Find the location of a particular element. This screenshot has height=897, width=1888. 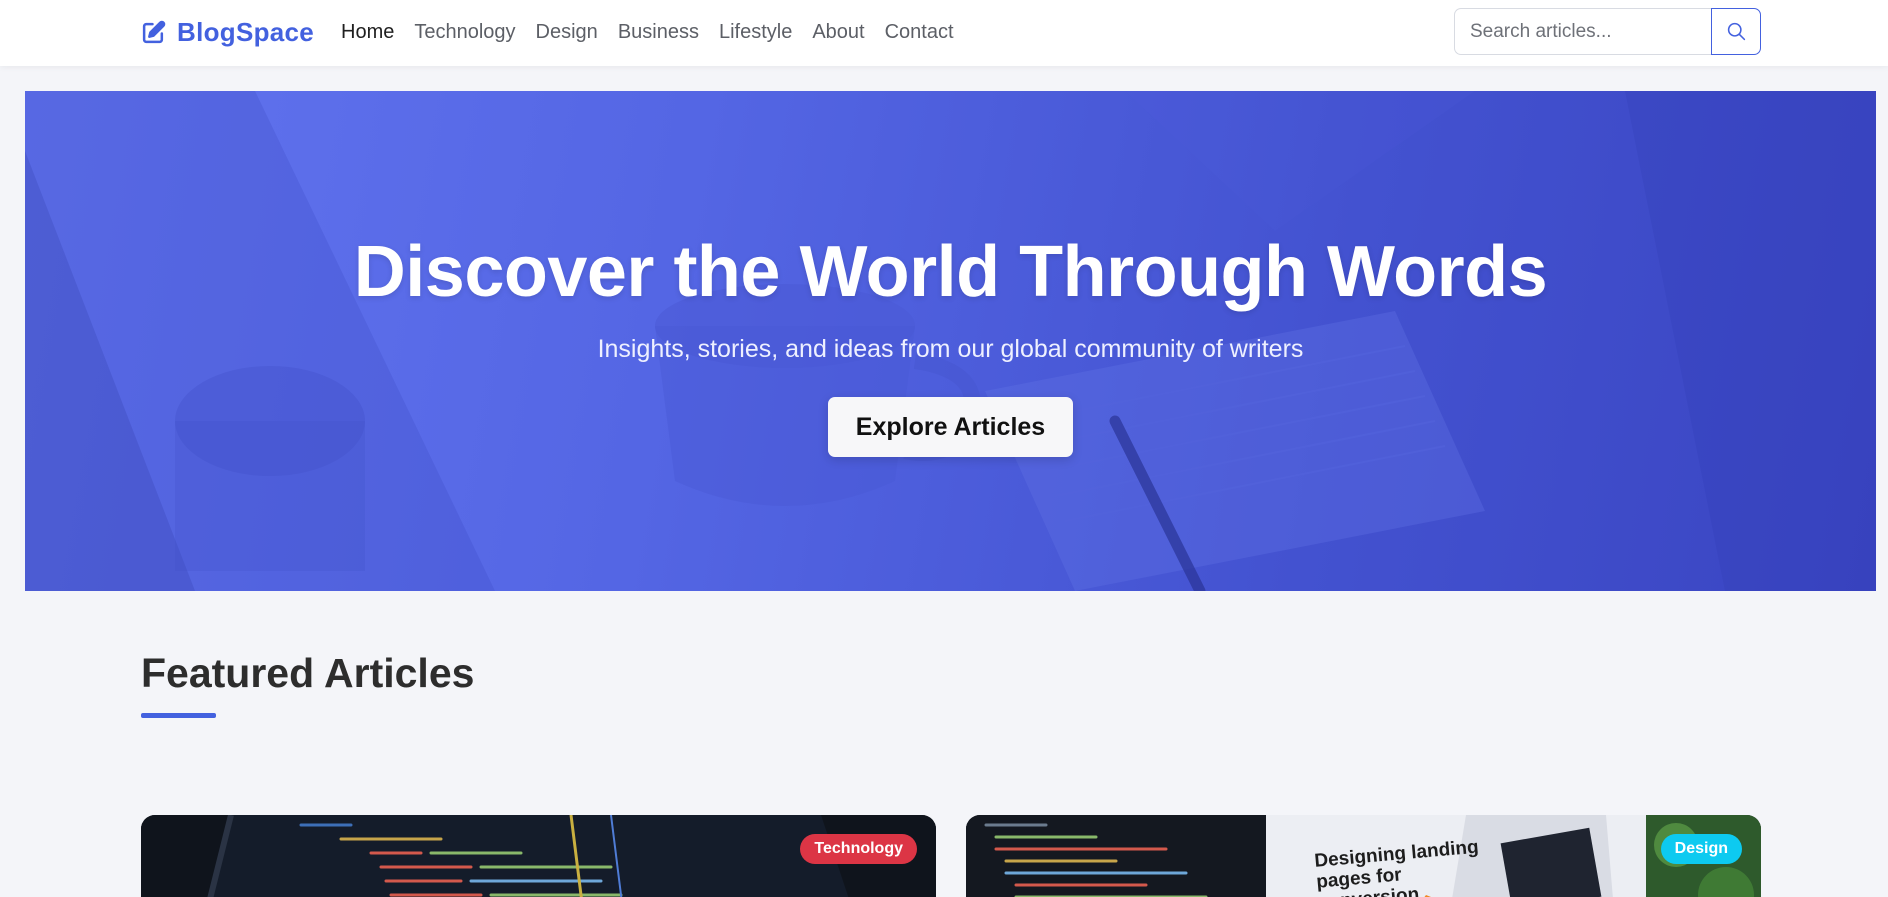

explore-articles-button: Explore Articles is located at coordinates (950, 427).